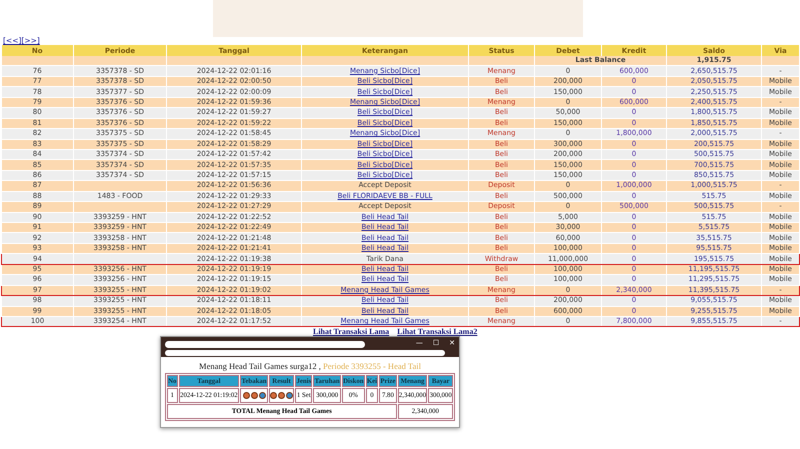 The width and height of the screenshot is (800, 449). What do you see at coordinates (351, 331) in the screenshot?
I see `history-link: Lihat Transaksi Lama` at bounding box center [351, 331].